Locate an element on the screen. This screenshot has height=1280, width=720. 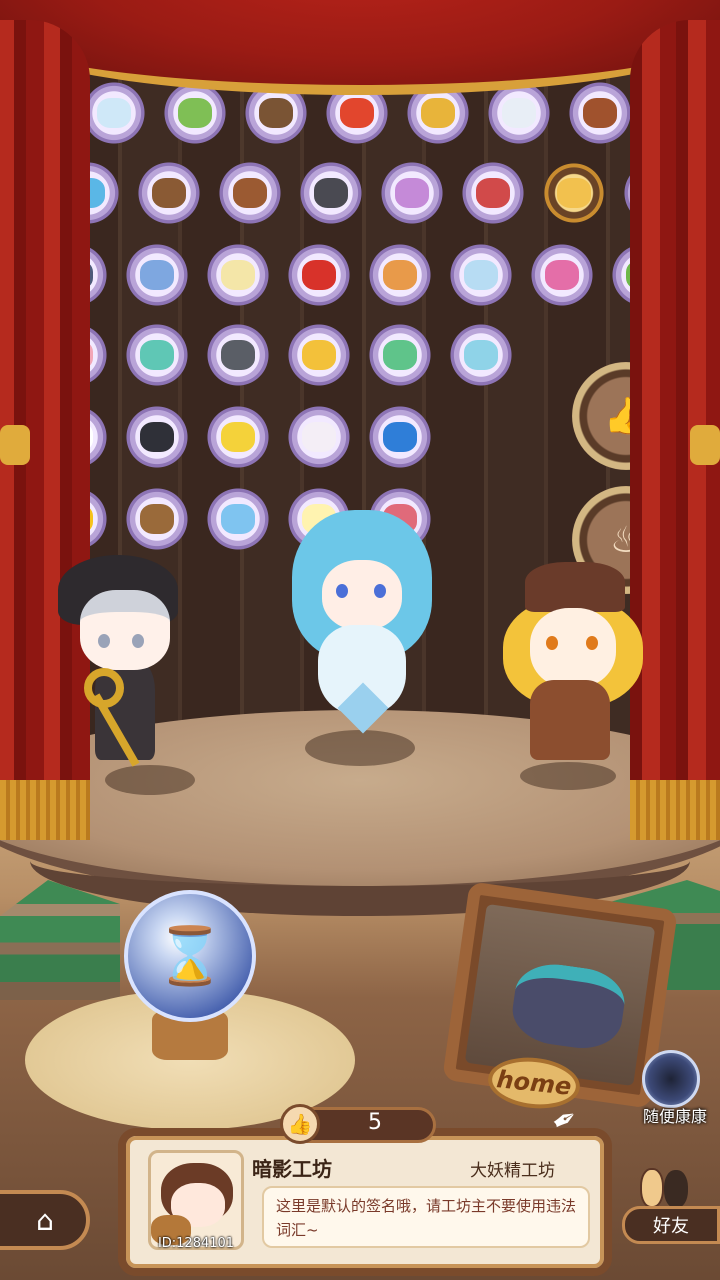
explorer-body is located at coordinates (570, 720).